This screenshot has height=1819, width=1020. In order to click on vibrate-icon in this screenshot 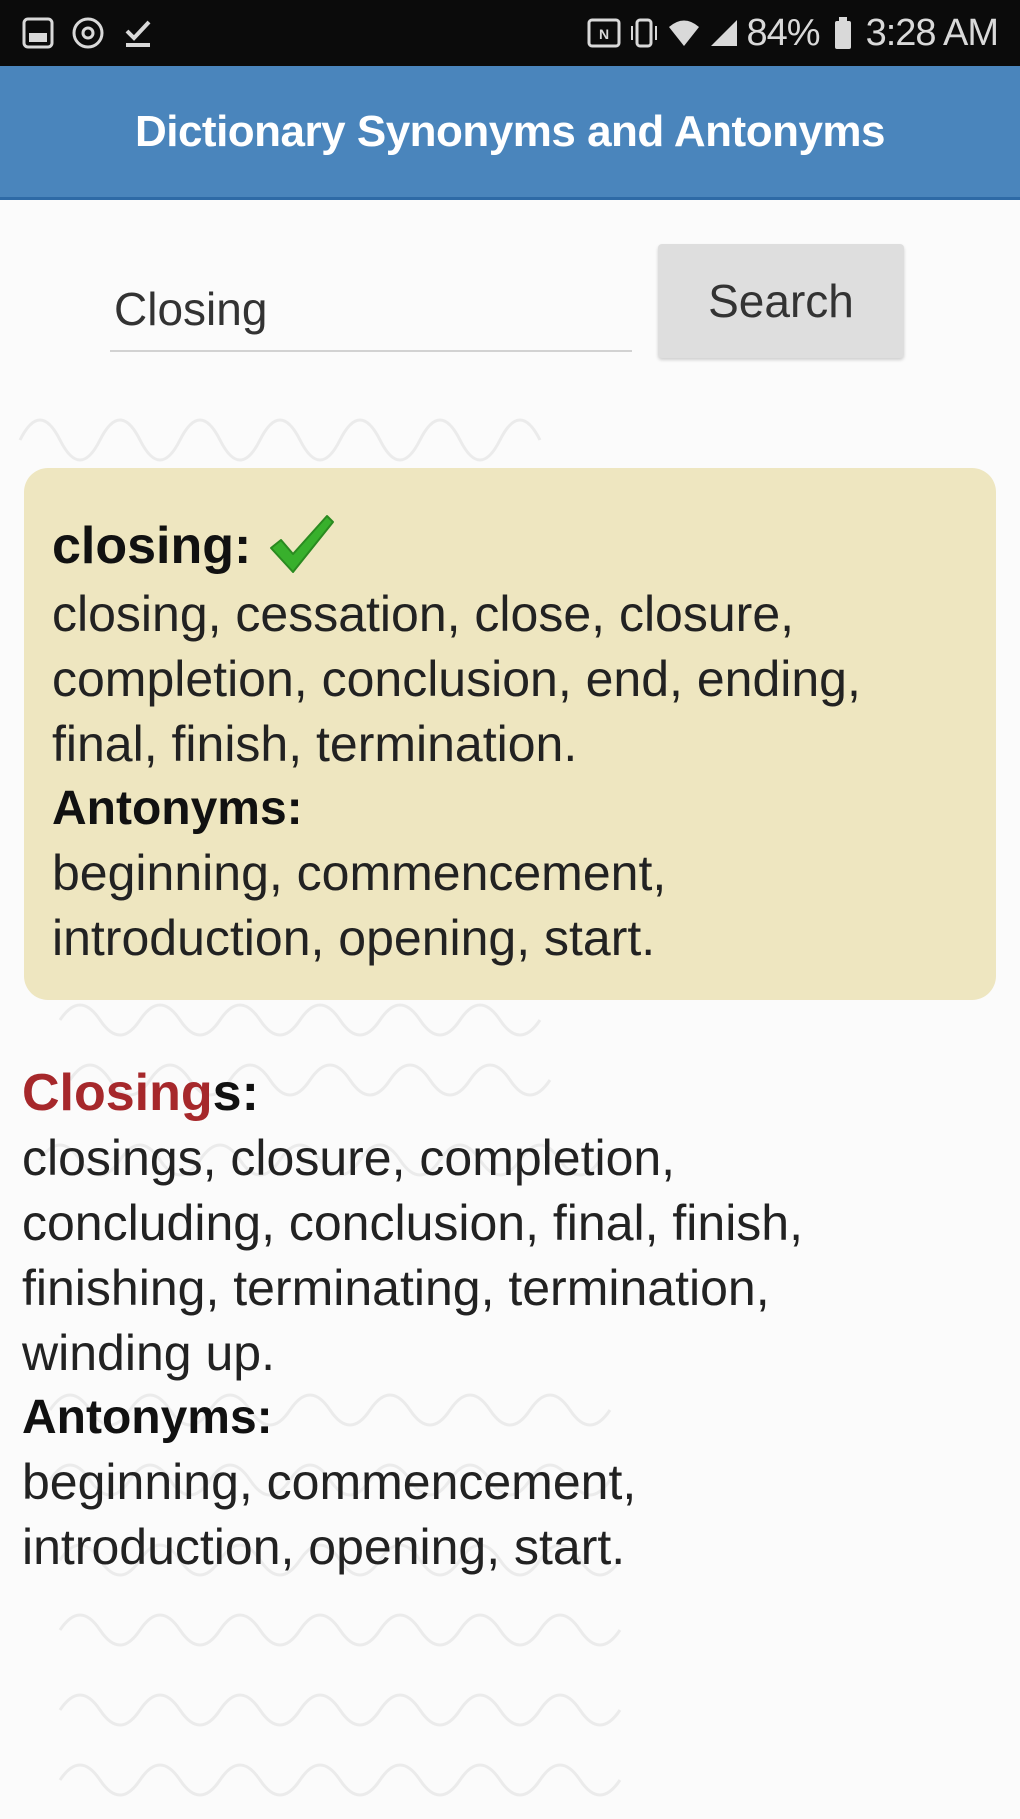, I will do `click(644, 33)`.